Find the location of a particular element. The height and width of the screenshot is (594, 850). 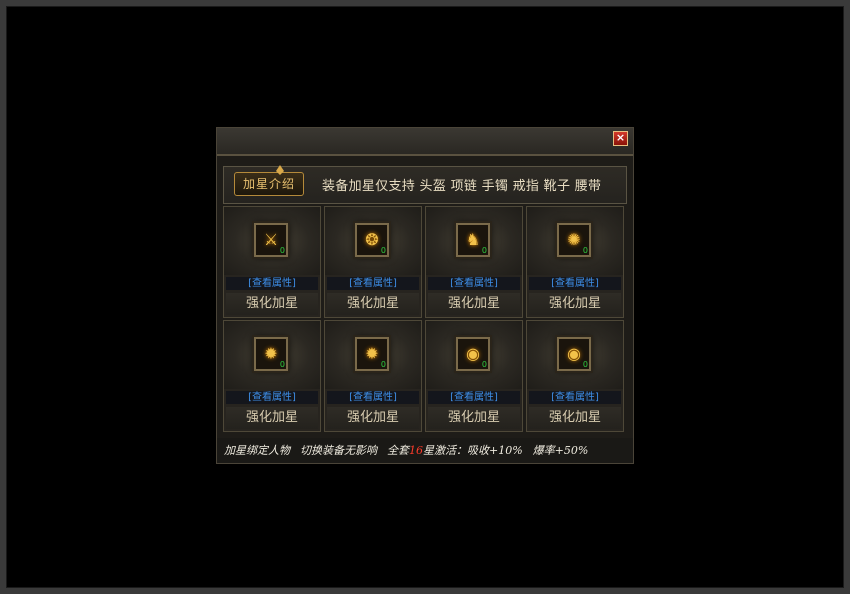

item-slot: ♞ 0 is located at coordinates (473, 240).